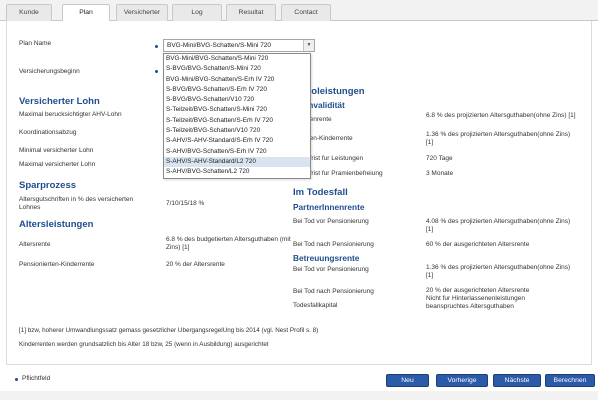 The image size is (598, 400). I want to click on plan-option: S-Teilzeit/BVG-Schatten/S-Erh IV 720, so click(237, 121).